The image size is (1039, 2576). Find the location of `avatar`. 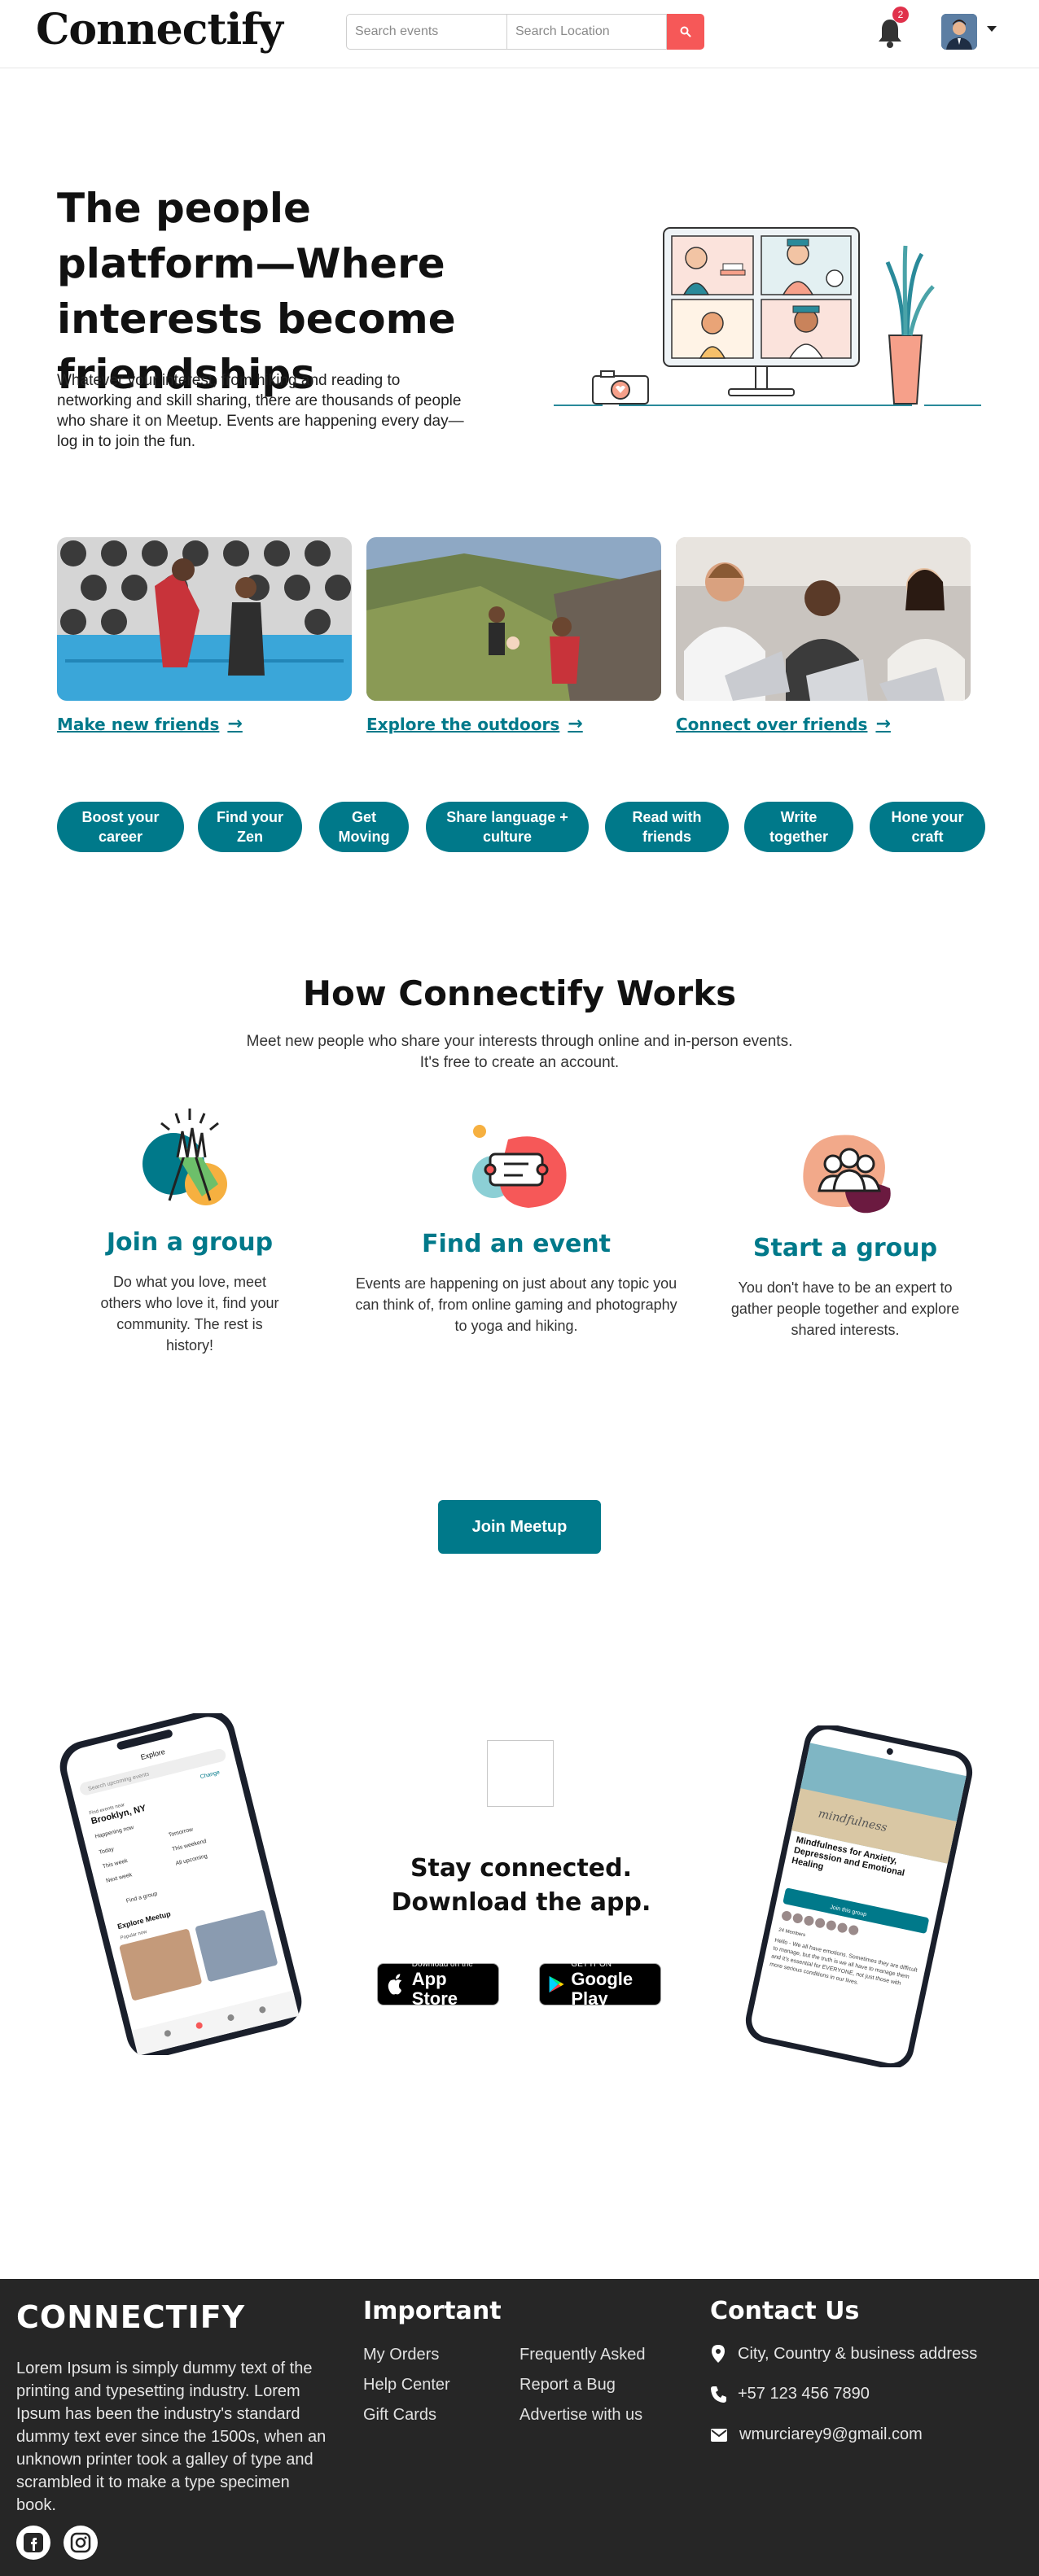

avatar is located at coordinates (959, 32).